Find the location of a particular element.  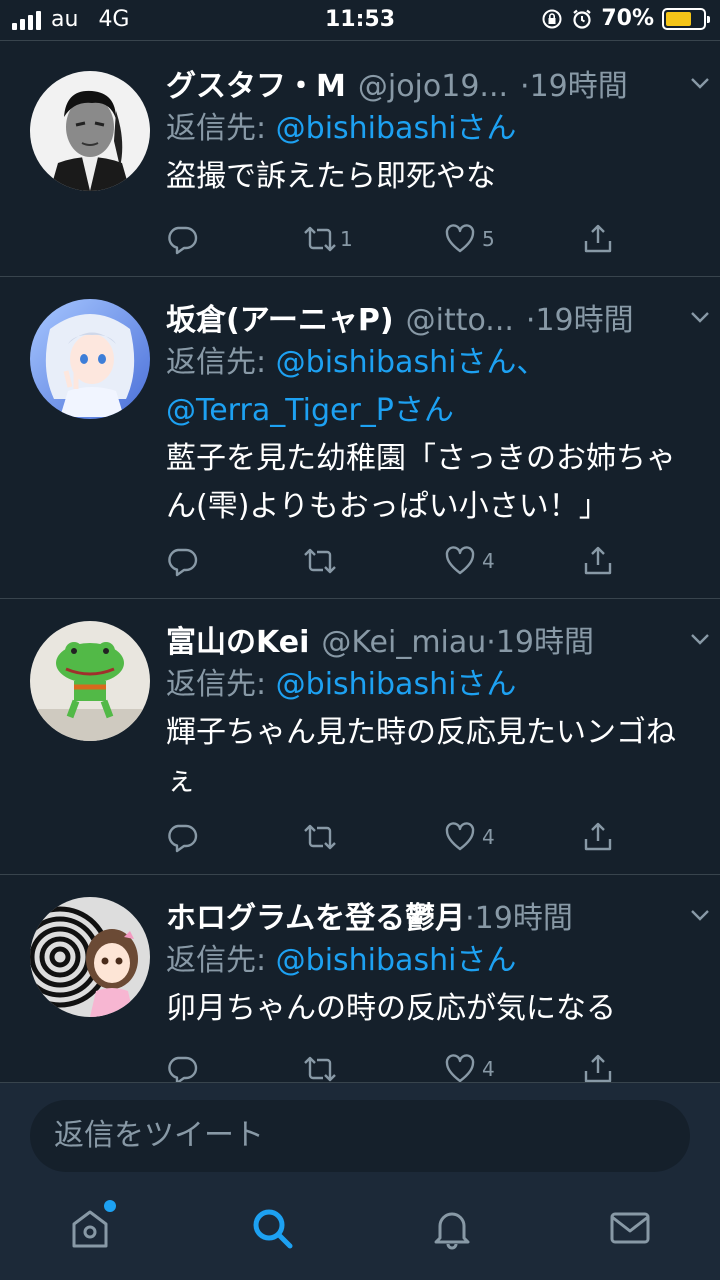

status-right: 70% is located at coordinates (625, 18).